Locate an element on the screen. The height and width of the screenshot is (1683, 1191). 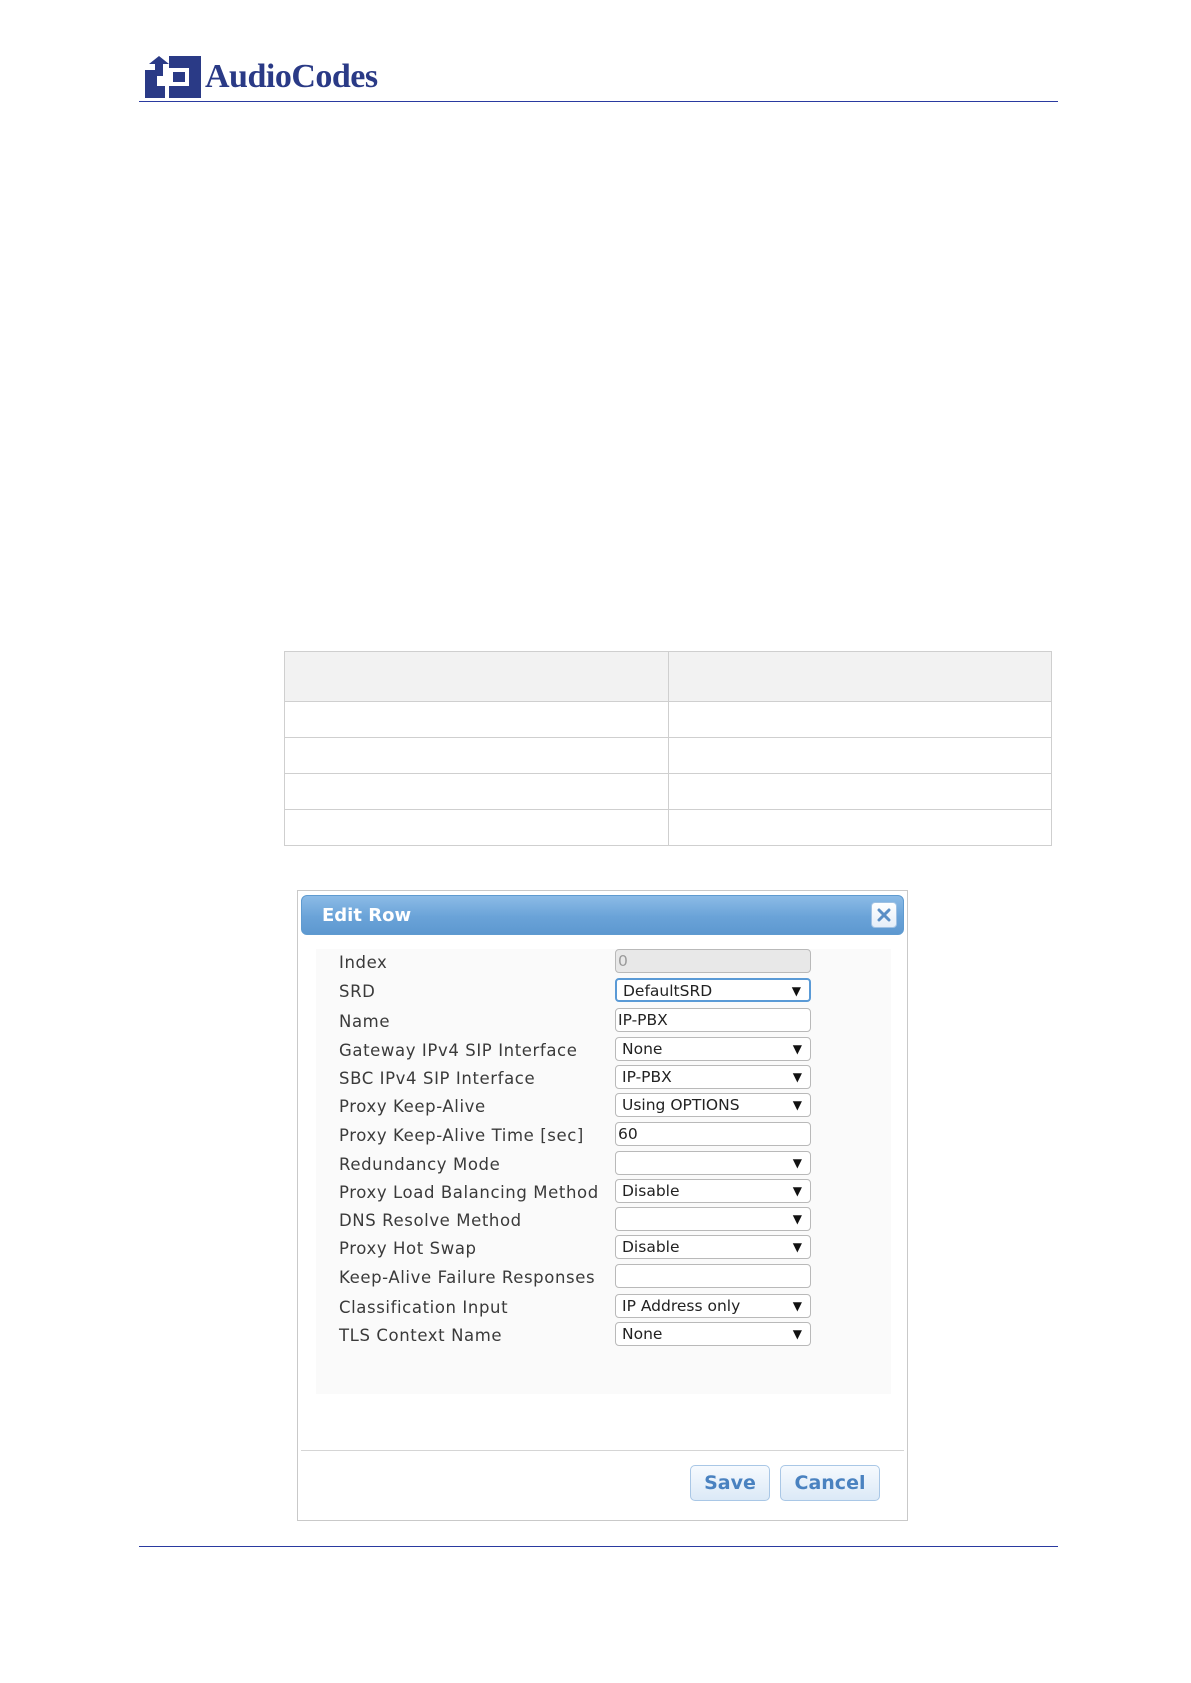
field-label: Redundancy Mode is located at coordinates (420, 1164).